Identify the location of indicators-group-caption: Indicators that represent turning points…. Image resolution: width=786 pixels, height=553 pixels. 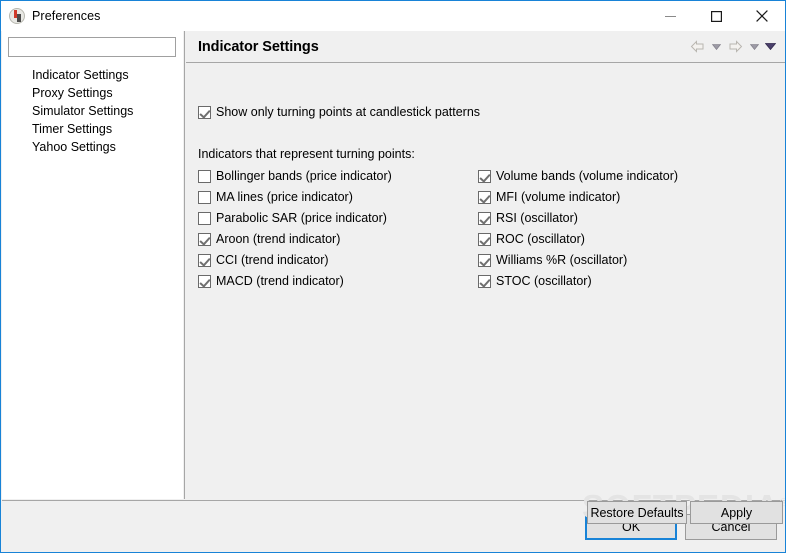
(306, 154).